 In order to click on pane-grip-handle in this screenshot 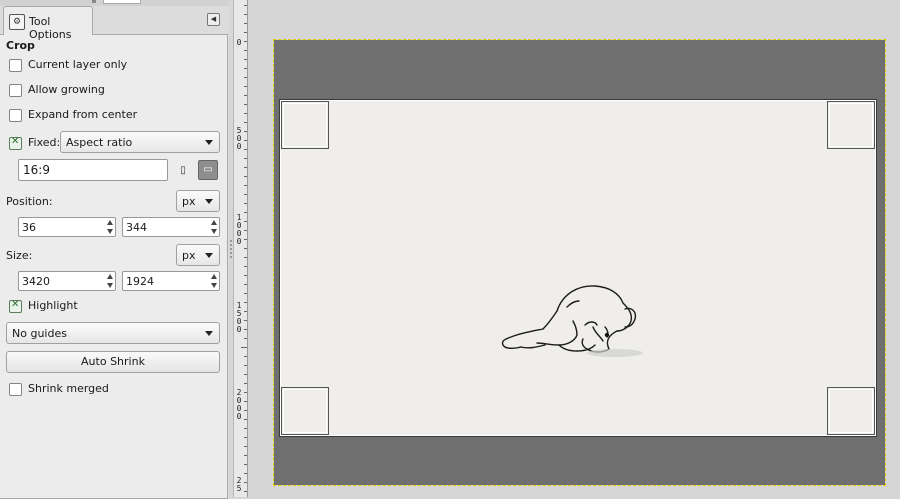, I will do `click(231, 250)`.